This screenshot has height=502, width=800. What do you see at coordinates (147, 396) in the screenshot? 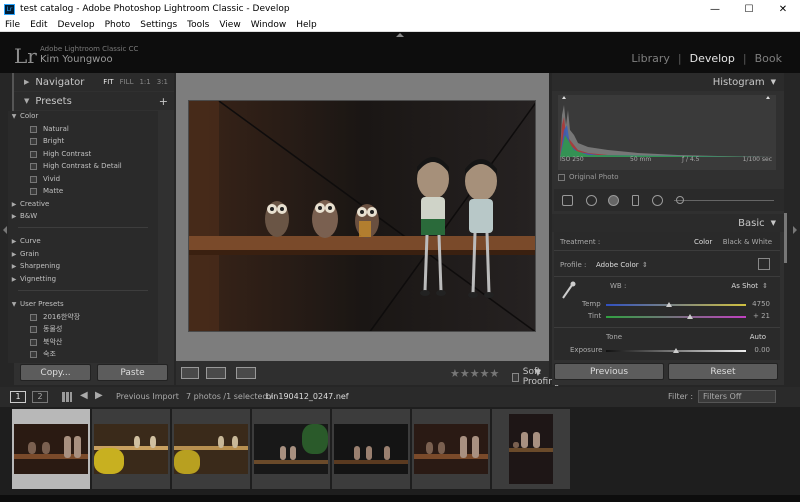
I see `source-label: Previous Import` at bounding box center [147, 396].